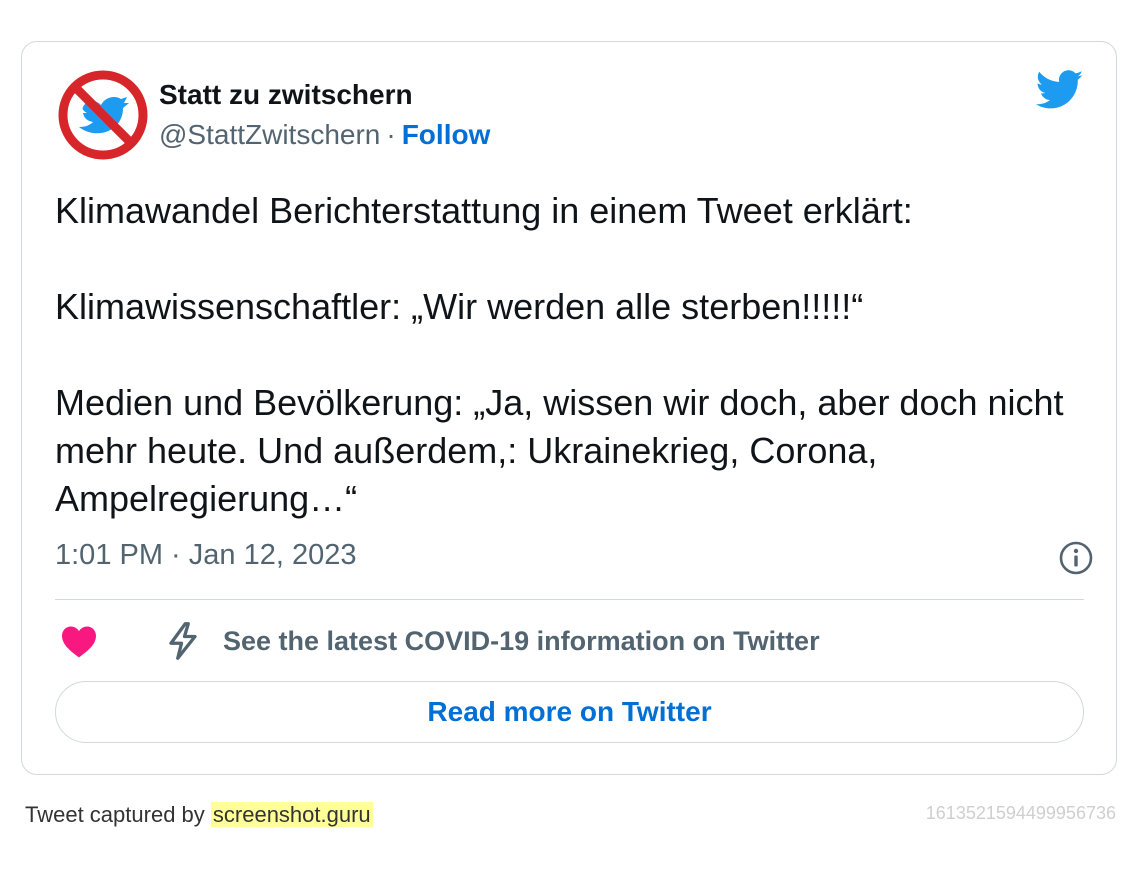 The height and width of the screenshot is (870, 1140). I want to click on like-button, so click(79, 641).